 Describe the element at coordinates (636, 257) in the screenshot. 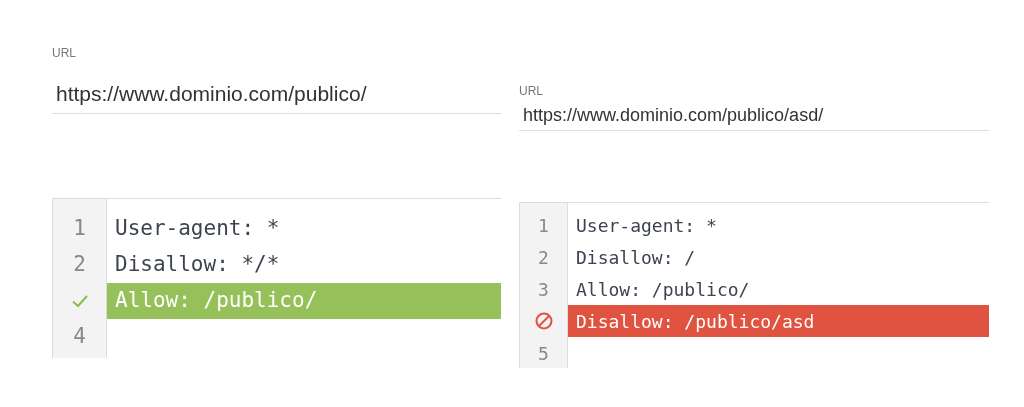

I see `code-line: Disallow: /` at that location.